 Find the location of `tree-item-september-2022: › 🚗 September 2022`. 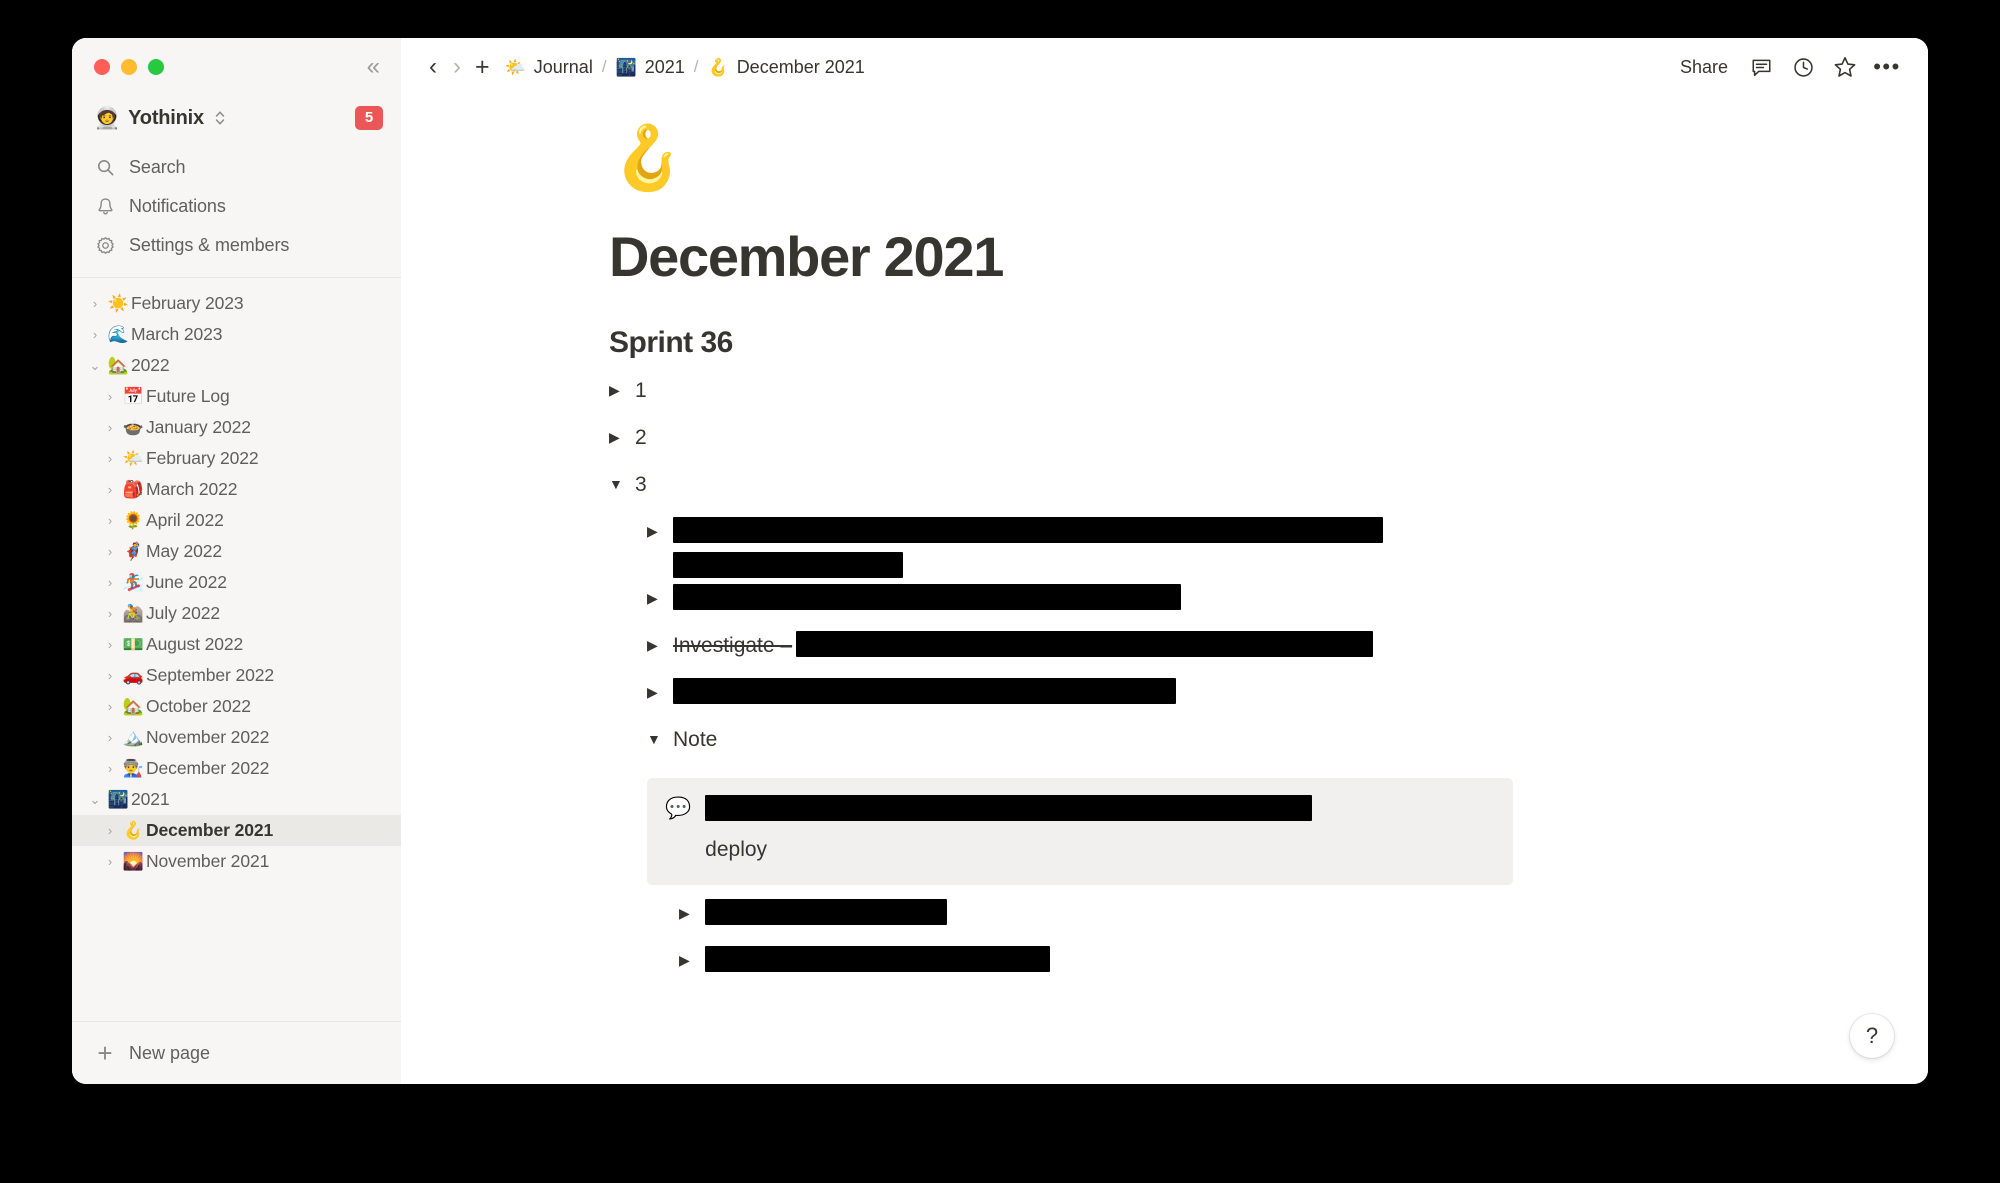

tree-item-september-2022: › 🚗 September 2022 is located at coordinates (236, 675).